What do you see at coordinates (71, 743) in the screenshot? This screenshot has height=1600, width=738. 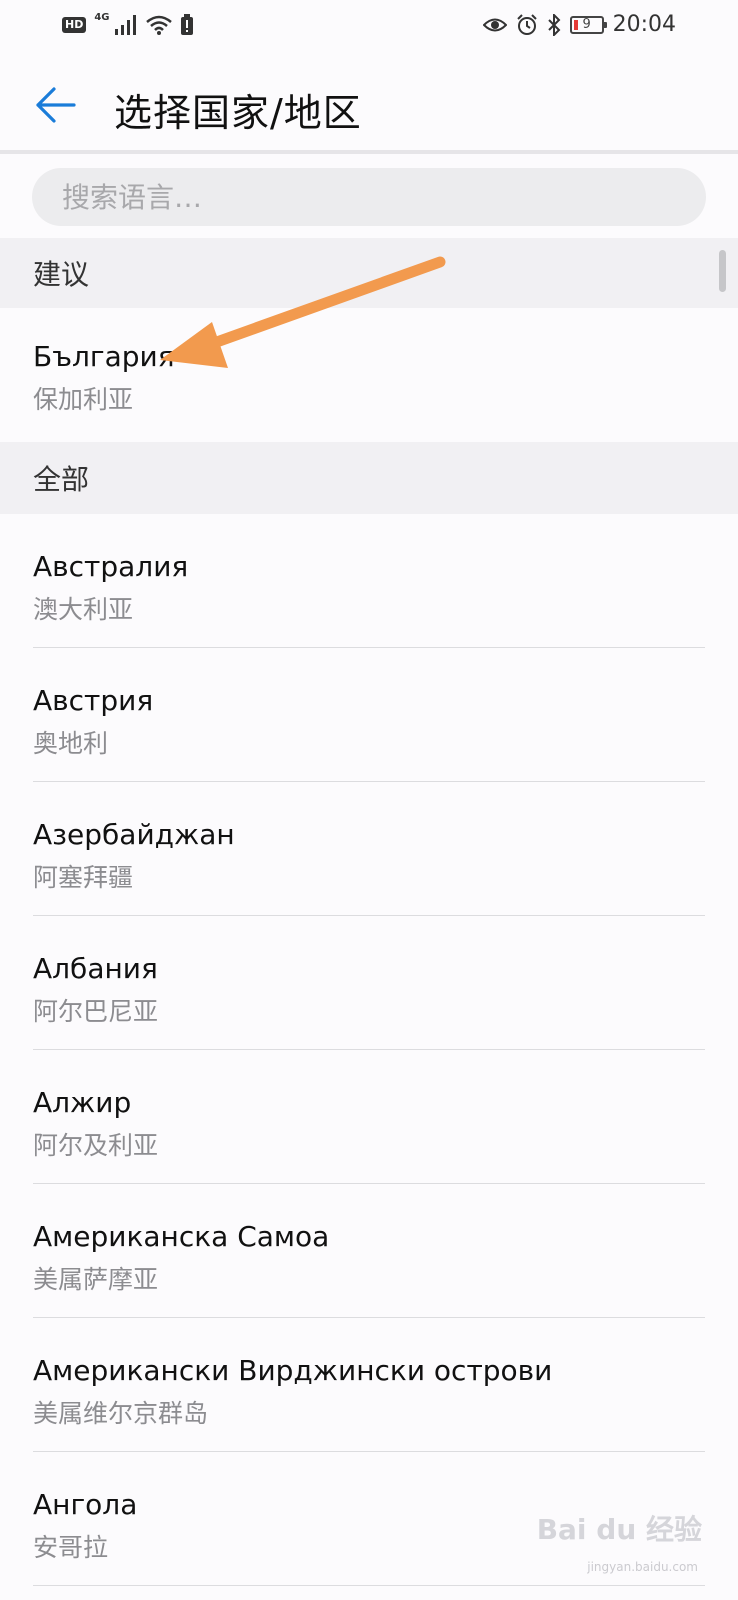 I see `country-name-chinese: 奥地利` at bounding box center [71, 743].